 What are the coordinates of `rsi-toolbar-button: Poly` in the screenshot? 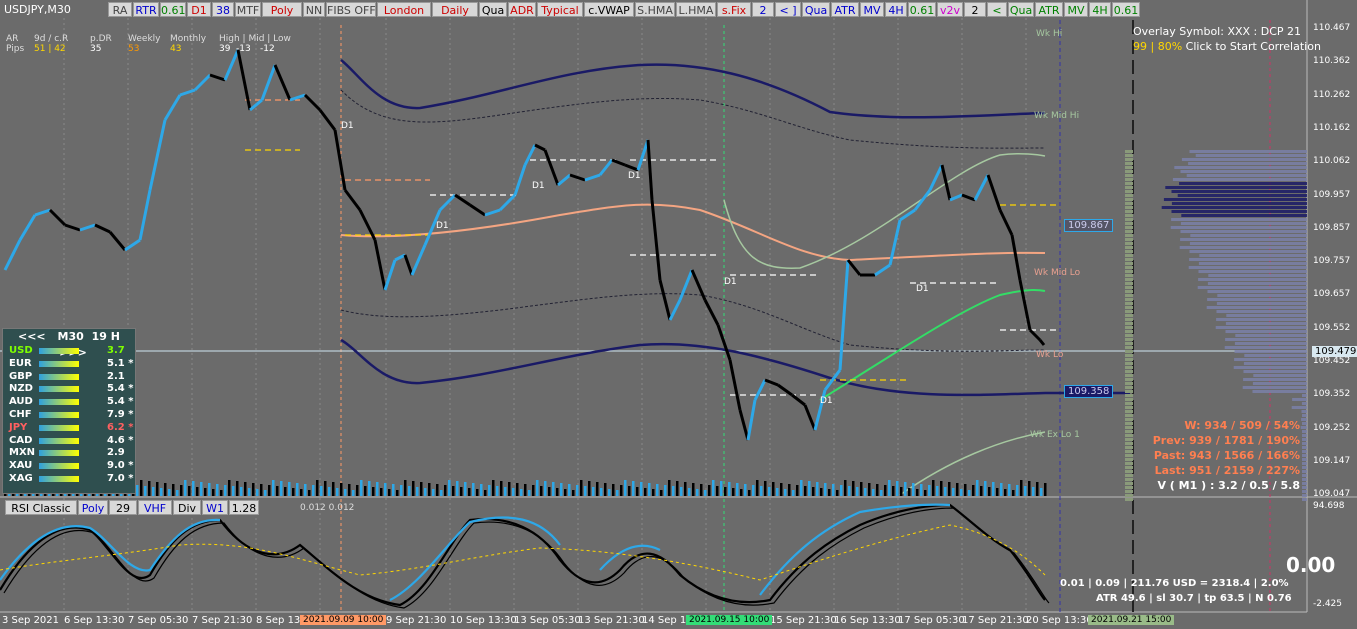 It's located at (93, 507).